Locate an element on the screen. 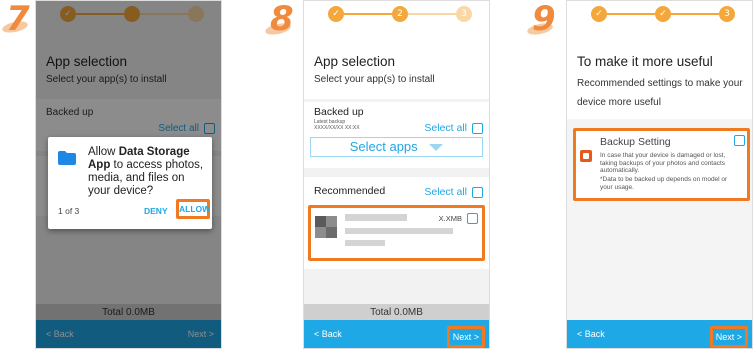 This screenshot has width=755, height=349. app-desc-blurred is located at coordinates (399, 231).